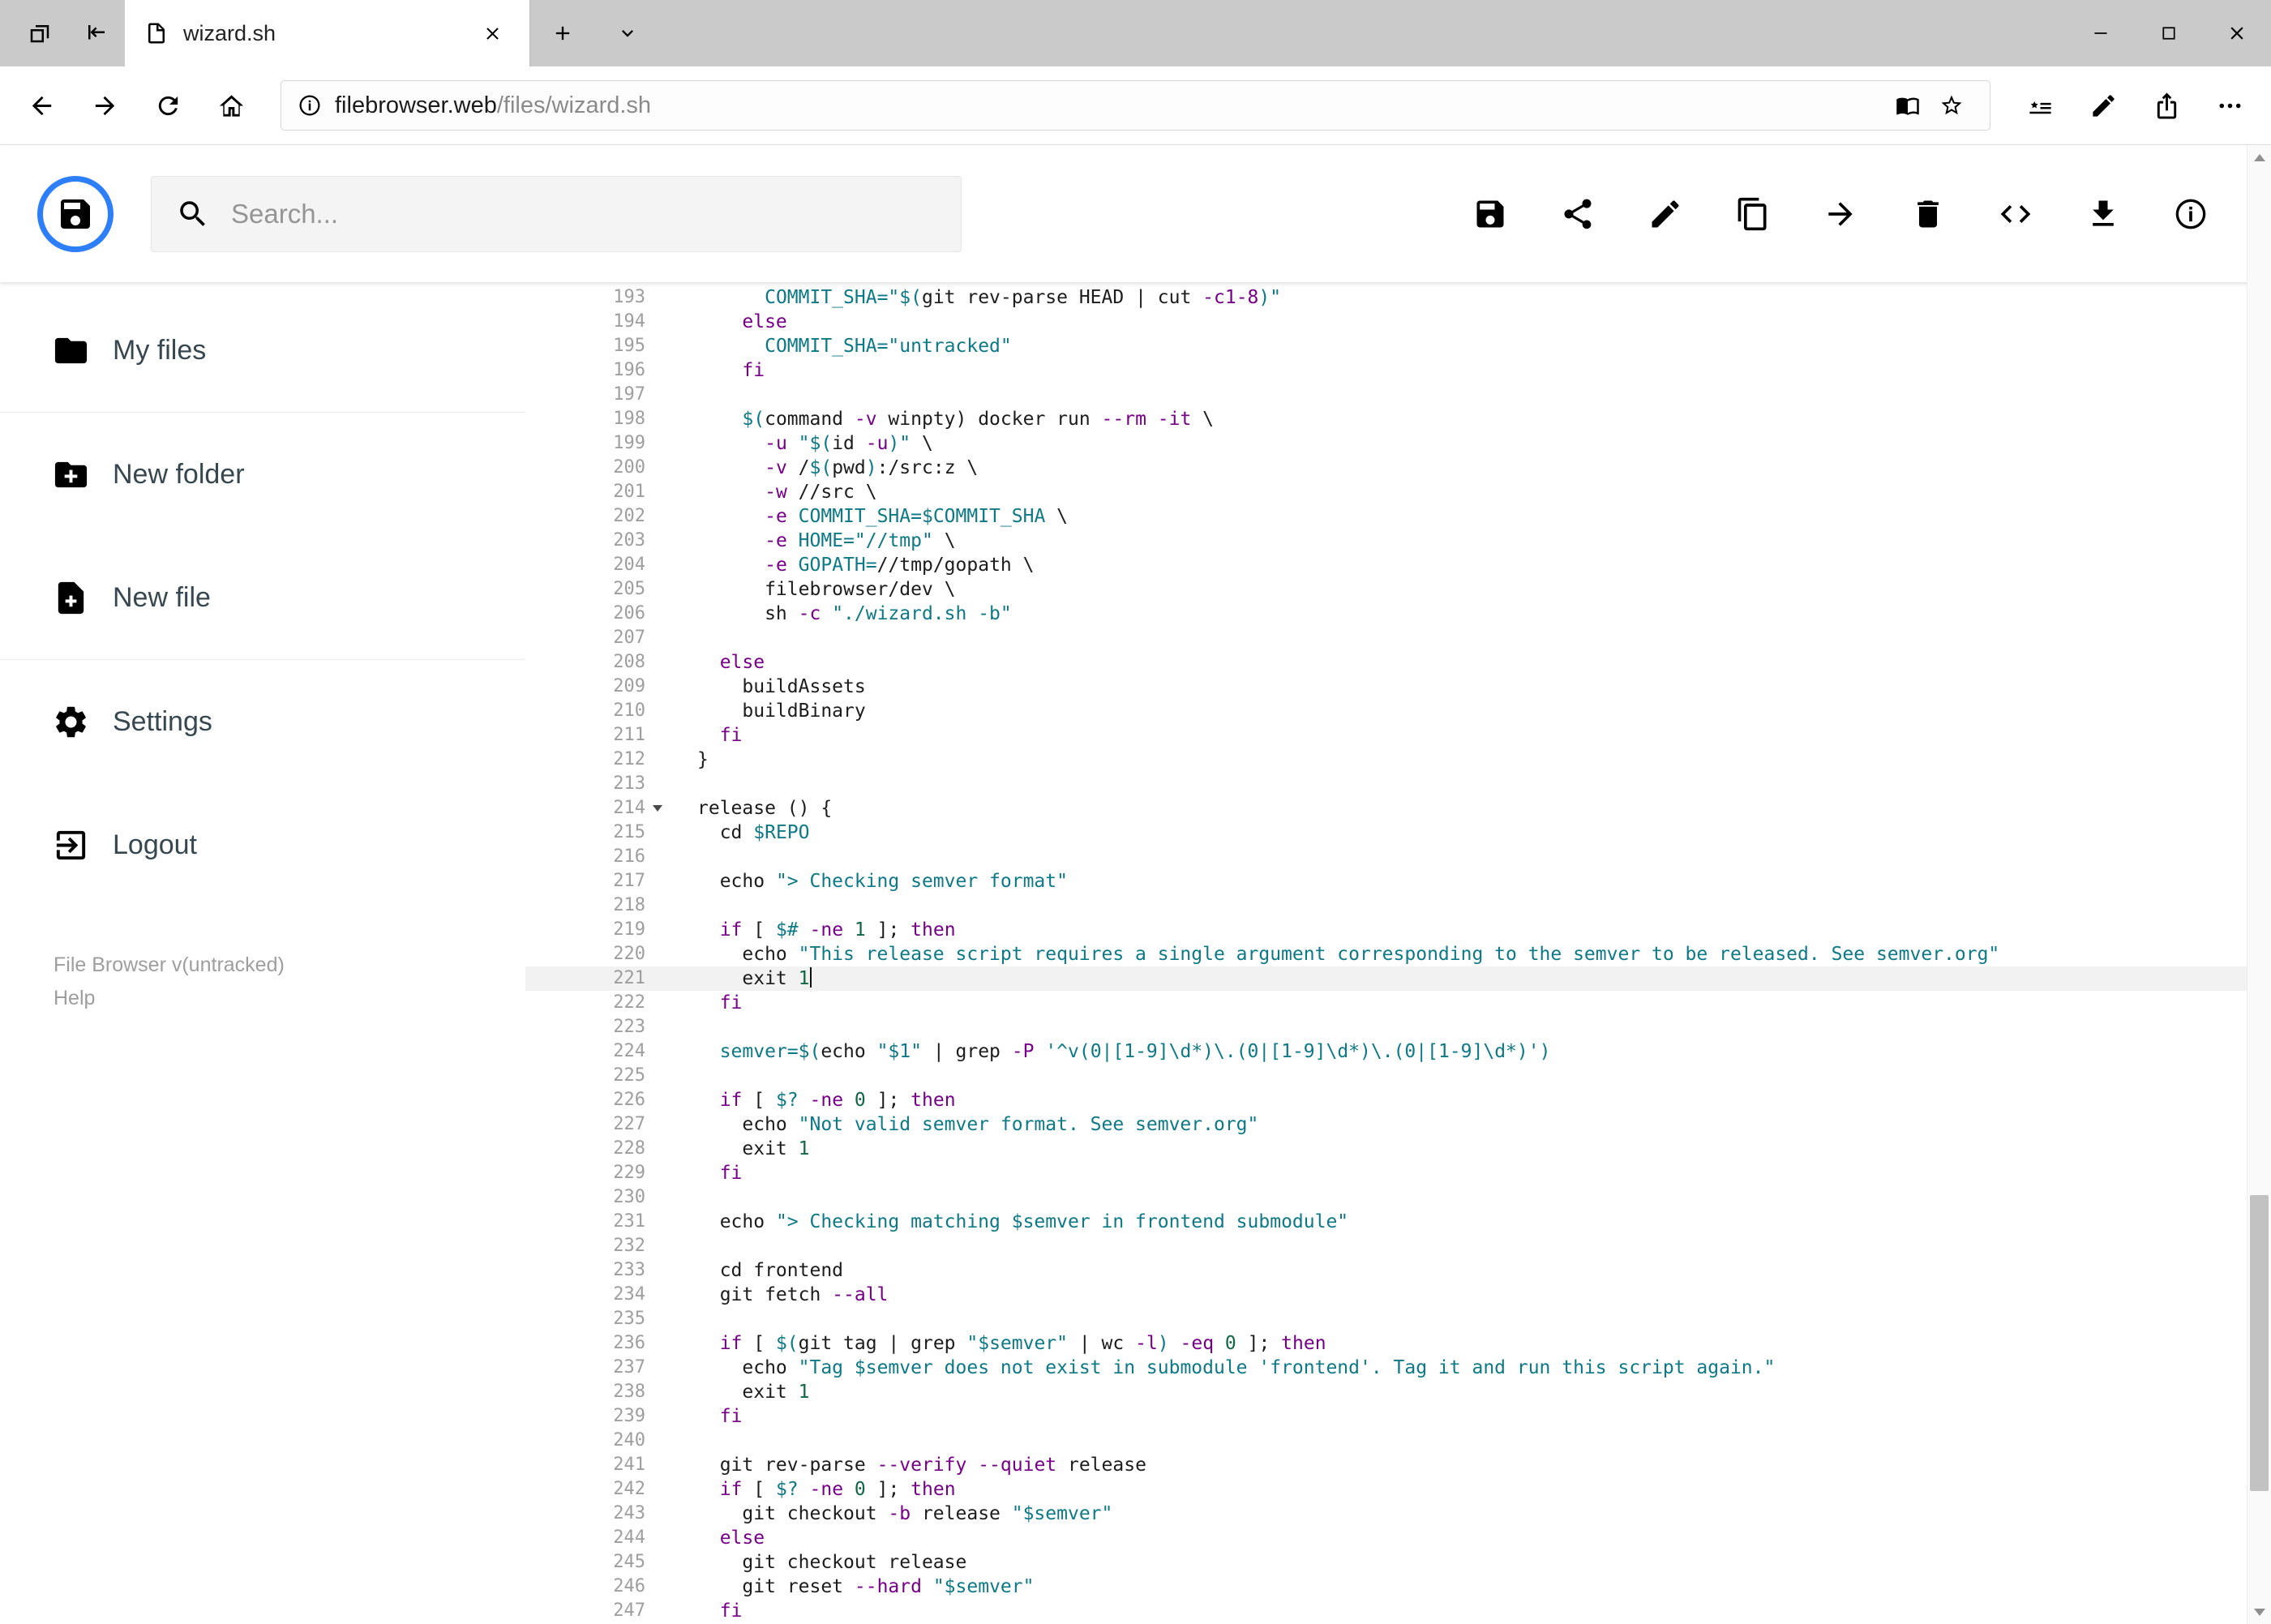  I want to click on line-number-gutter: 212, so click(599, 760).